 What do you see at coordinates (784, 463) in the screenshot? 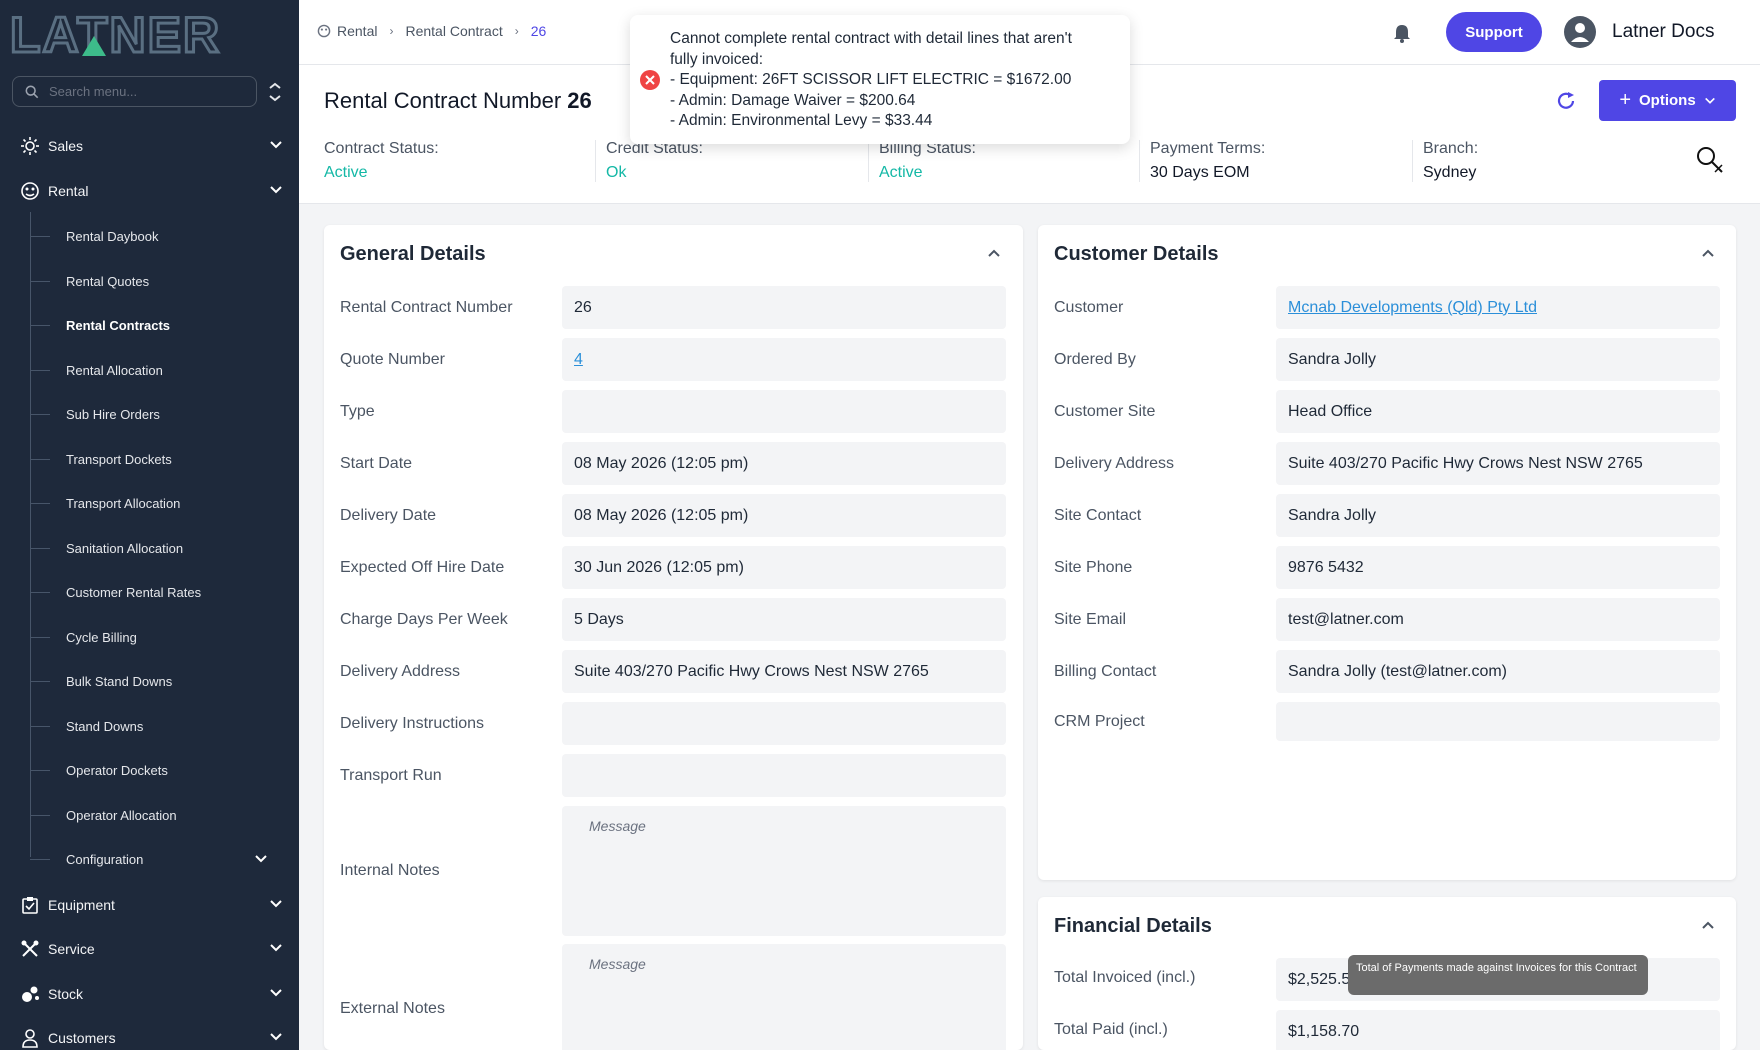
I see `start-date-value: 08 May 2026 (12:05 pm)` at bounding box center [784, 463].